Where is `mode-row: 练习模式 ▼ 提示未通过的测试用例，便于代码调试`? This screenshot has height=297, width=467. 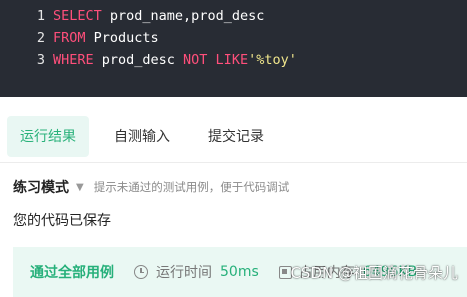 mode-row: 练习模式 ▼ 提示未通过的测试用例，便于代码调试 is located at coordinates (151, 187).